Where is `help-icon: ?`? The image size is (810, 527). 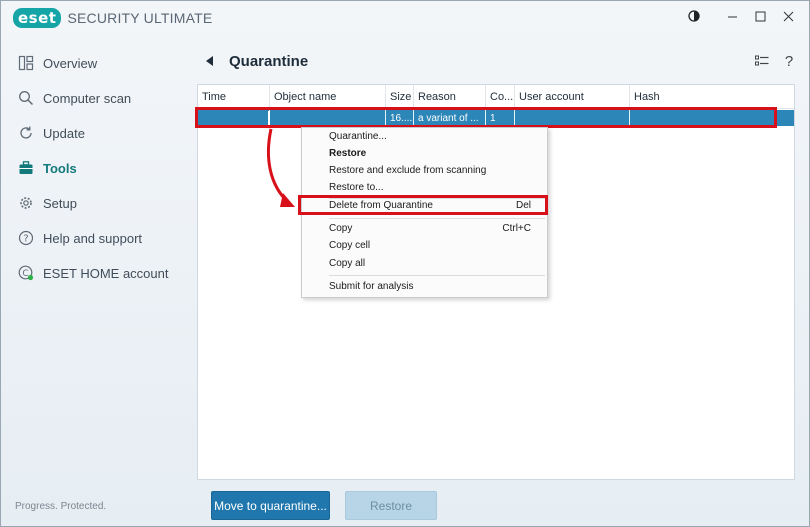
help-icon: ? is located at coordinates (26, 238).